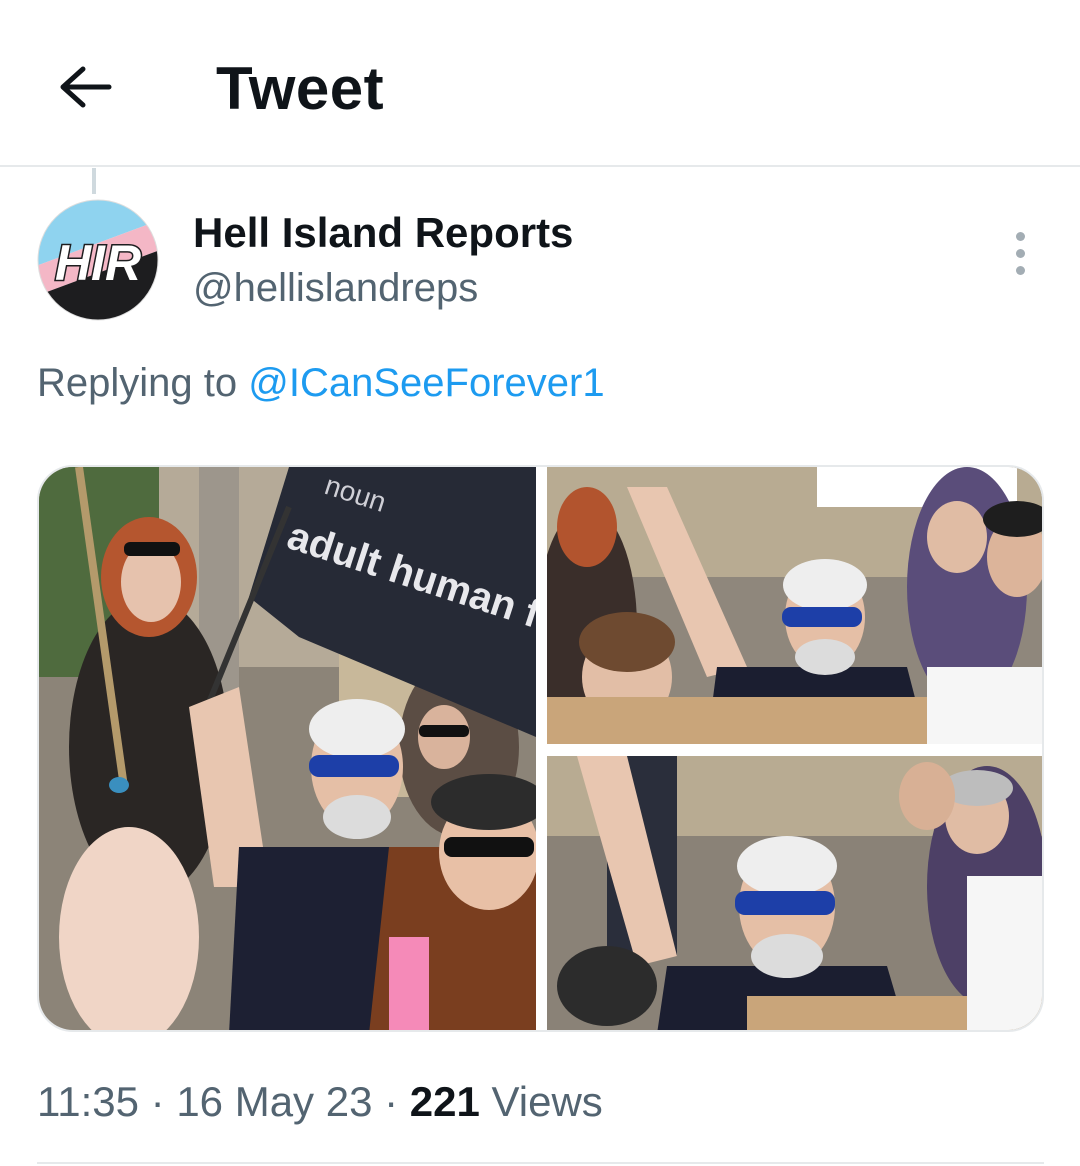 The width and height of the screenshot is (1080, 1166). I want to click on replying-prefix: Replying to, so click(137, 383).